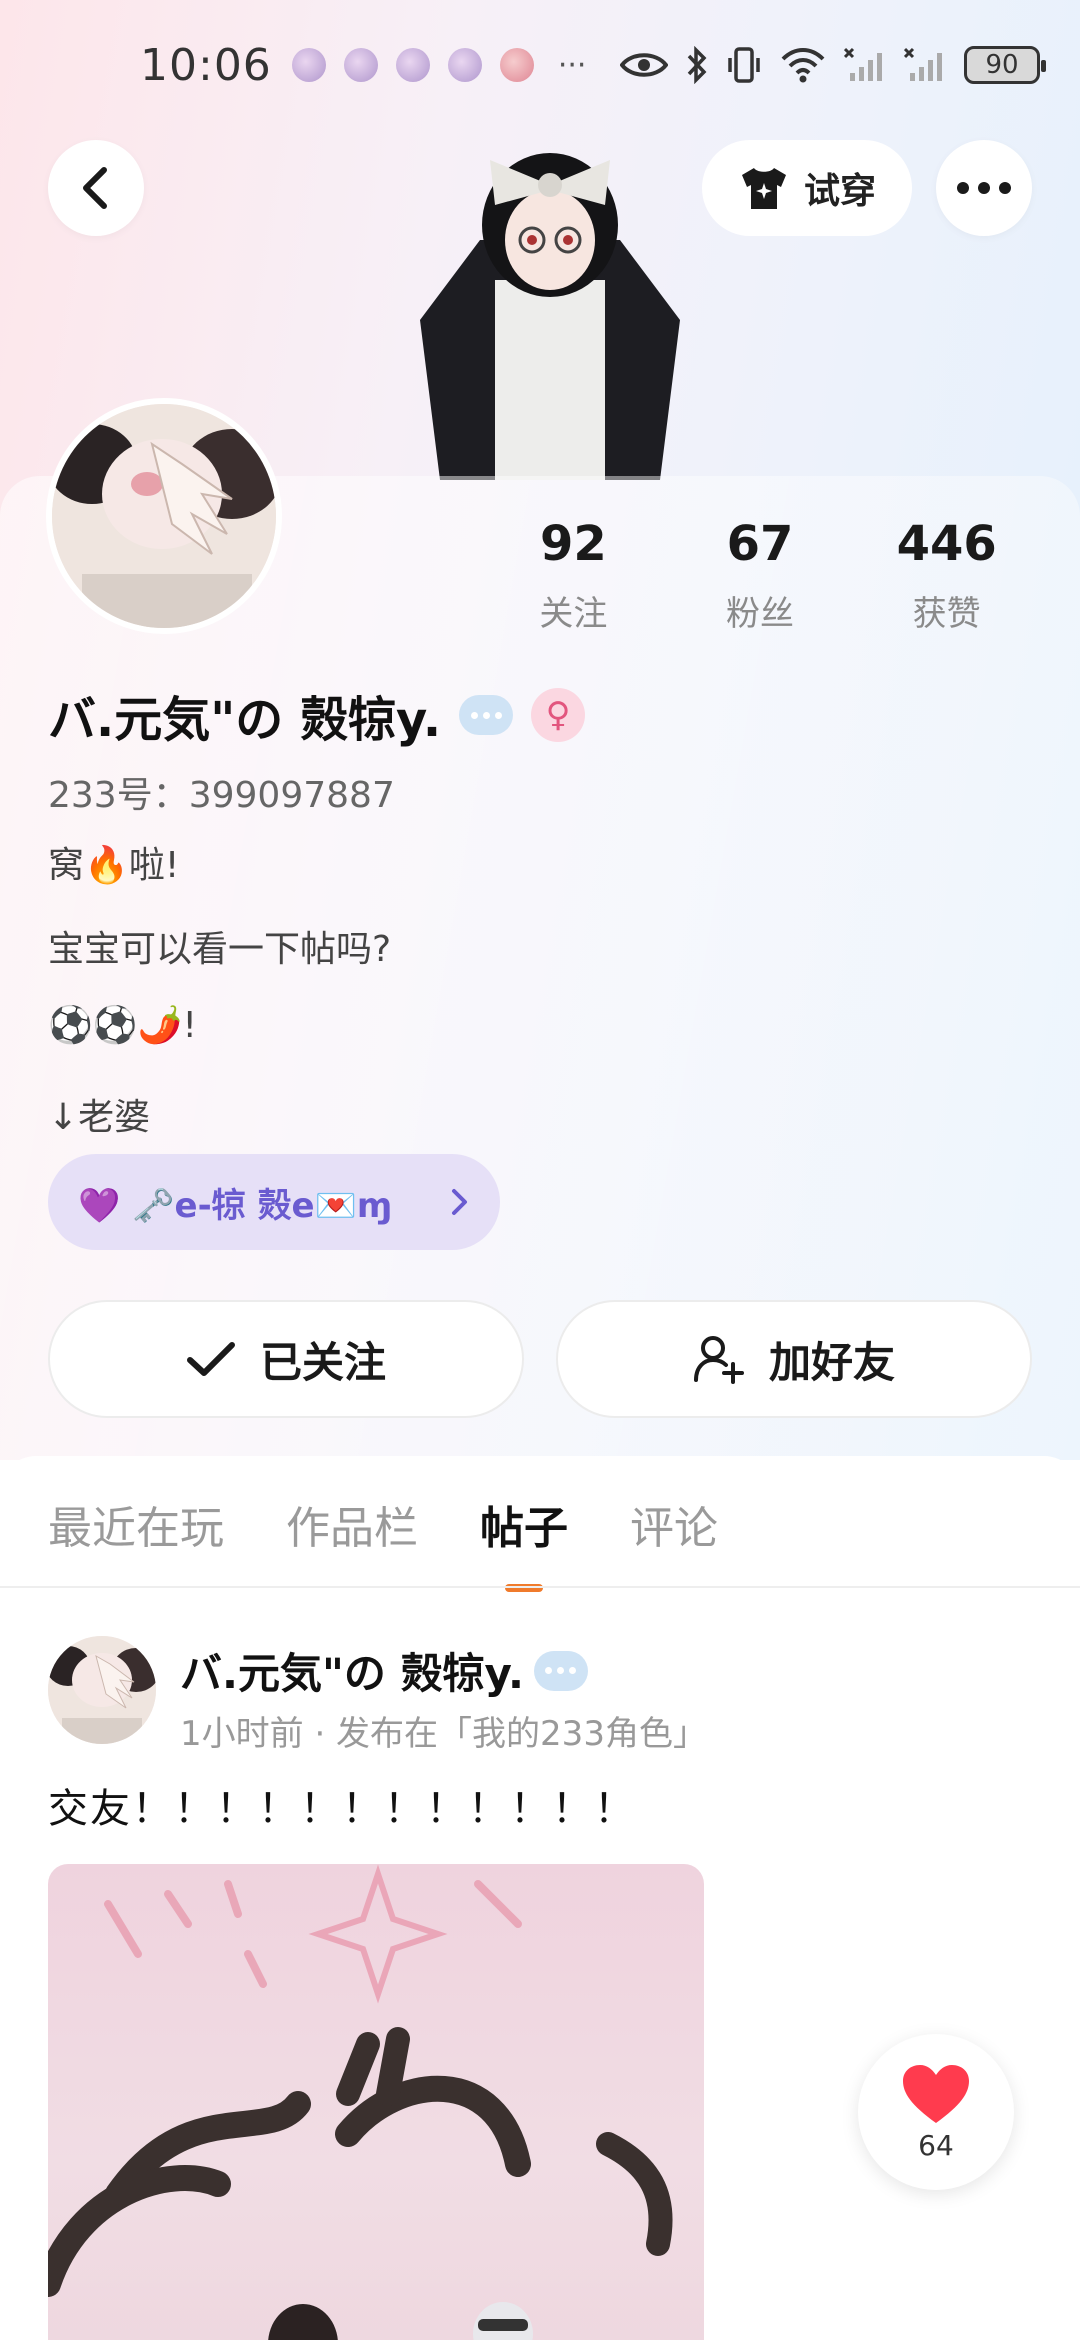 This screenshot has height=2340, width=1080. I want to click on following-label: 关注, so click(573, 614).